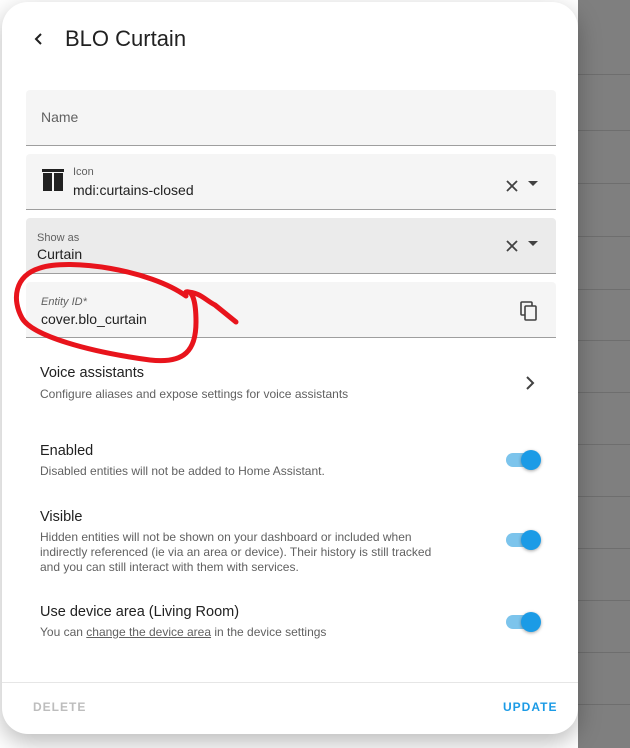 Image resolution: width=630 pixels, height=748 pixels. Describe the element at coordinates (64, 302) in the screenshot. I see `entity-id-label: Entity ID*` at that location.